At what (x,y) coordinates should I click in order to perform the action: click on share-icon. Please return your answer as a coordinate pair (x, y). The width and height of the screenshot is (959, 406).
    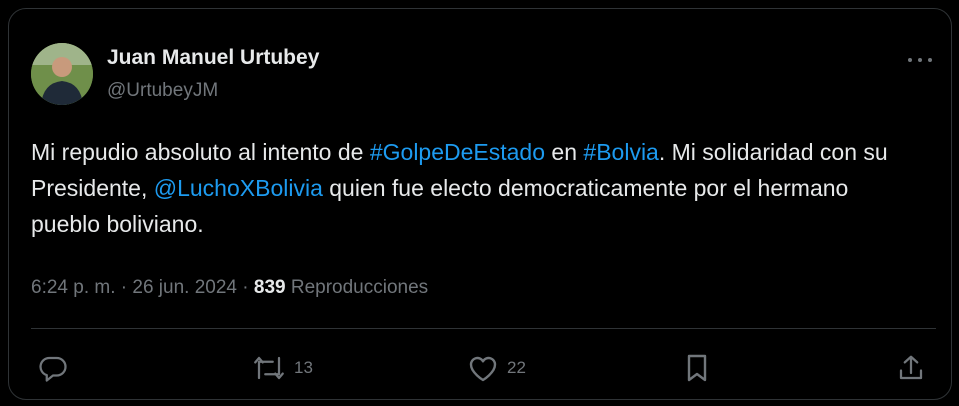
    Looking at the image, I should click on (911, 367).